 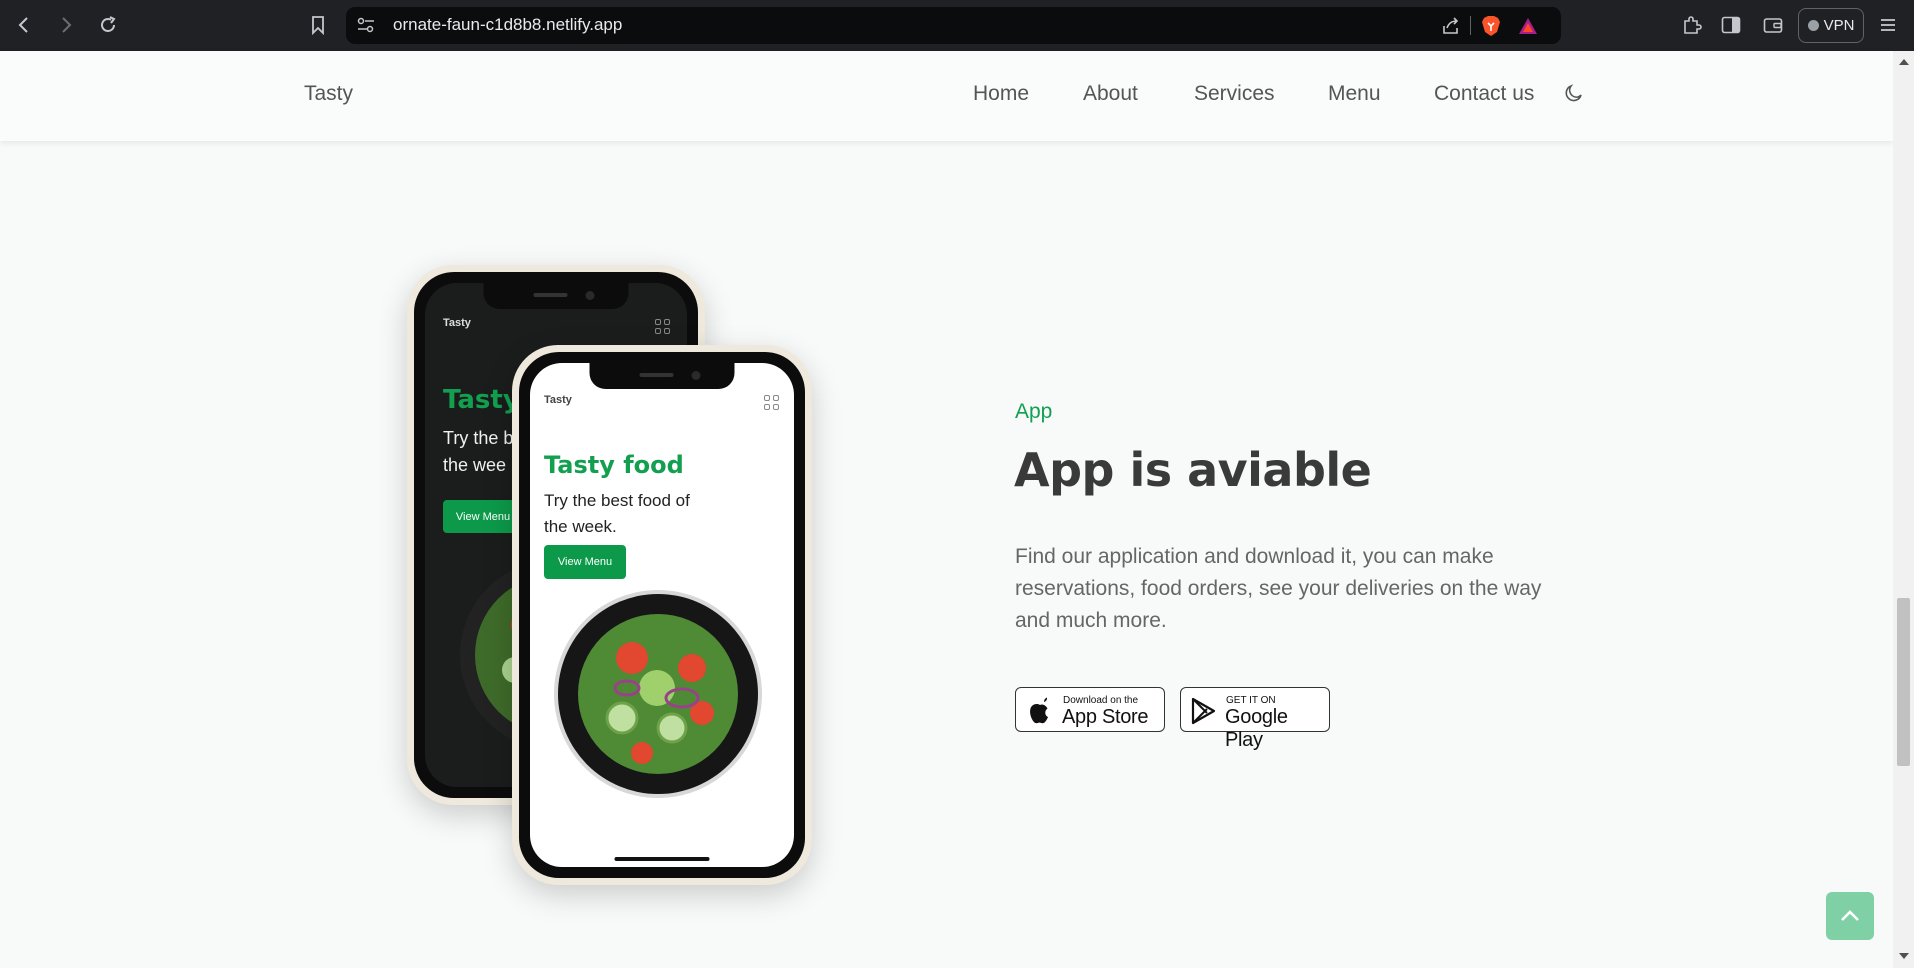 I want to click on google-play-button: GET IT ON Google Play, so click(x=1255, y=719).